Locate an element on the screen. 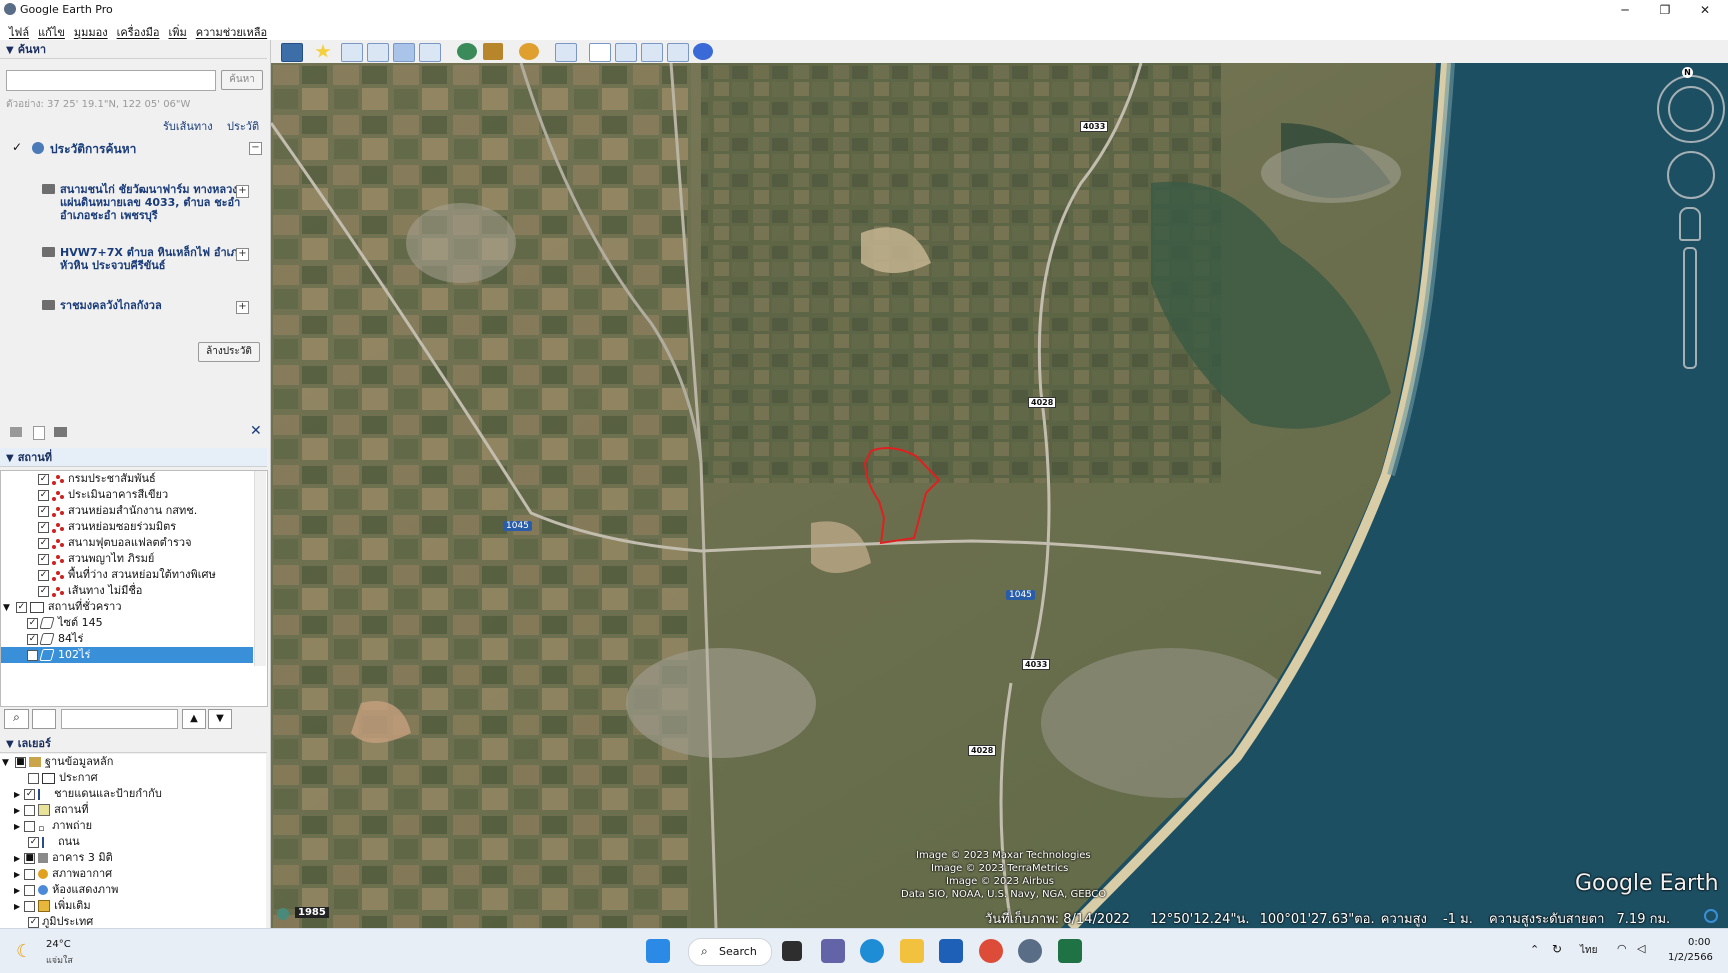 The image size is (1728, 973). clock-date: 1/2/2566 is located at coordinates (1690, 957).